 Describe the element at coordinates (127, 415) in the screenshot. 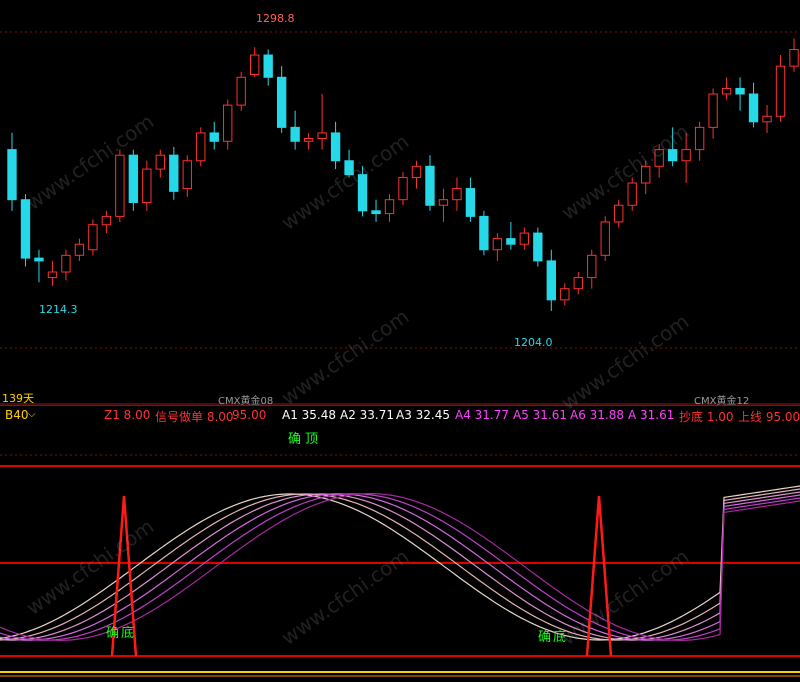

I see `indicator-param: Z1 8.00` at that location.